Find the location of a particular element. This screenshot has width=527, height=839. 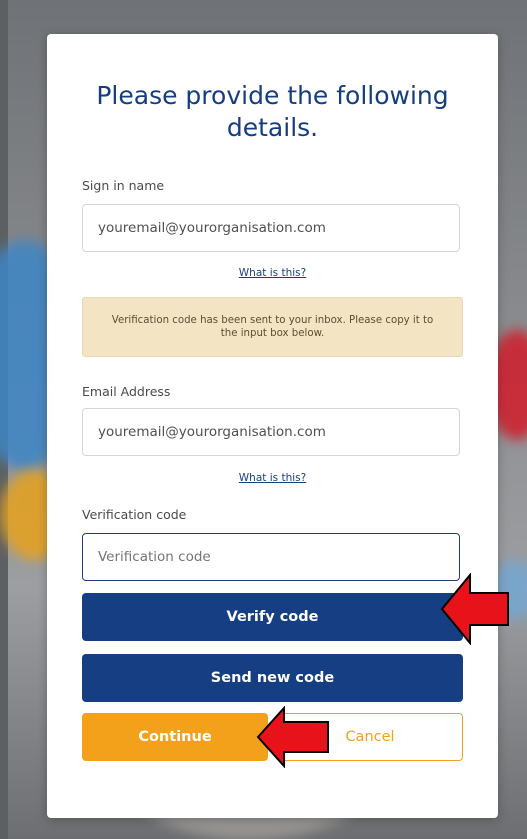

verification-code-input is located at coordinates (271, 557).